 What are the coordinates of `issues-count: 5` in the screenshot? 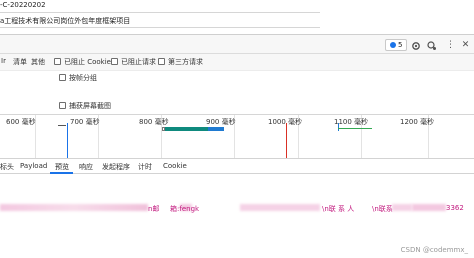 It's located at (400, 45).